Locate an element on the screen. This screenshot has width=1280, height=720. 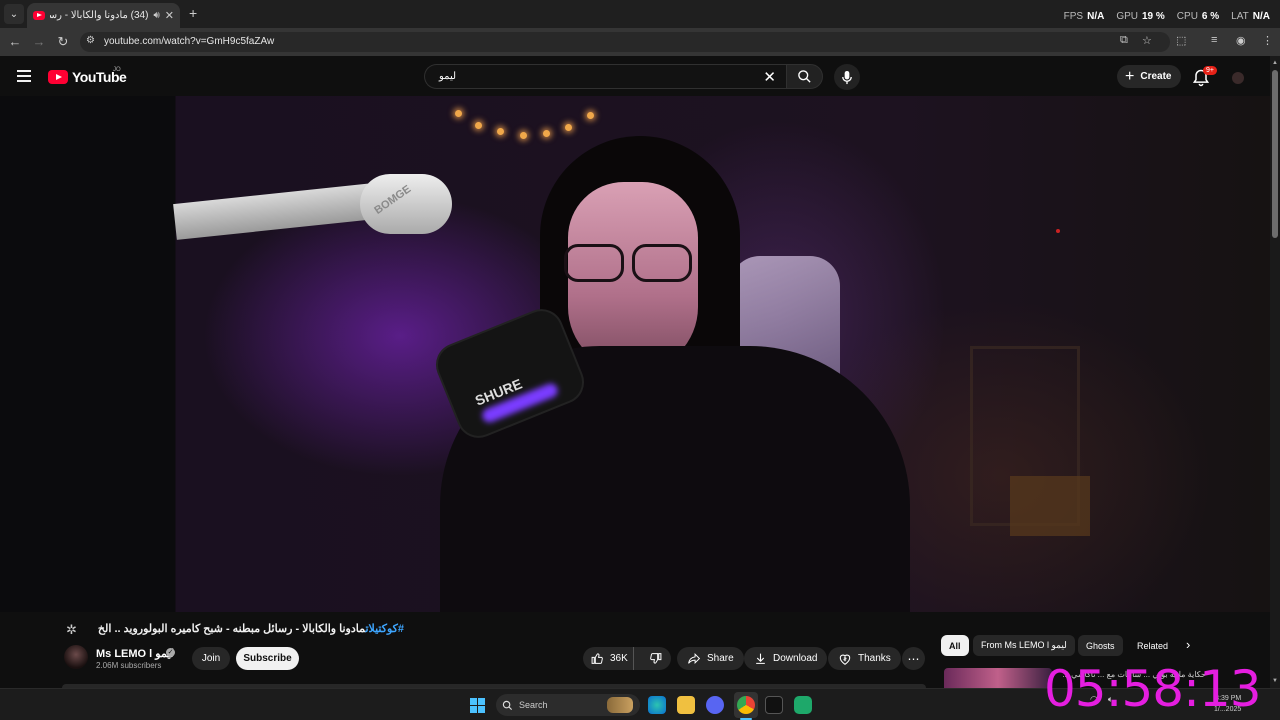
scrollbar-thumb is located at coordinates (1275, 154).